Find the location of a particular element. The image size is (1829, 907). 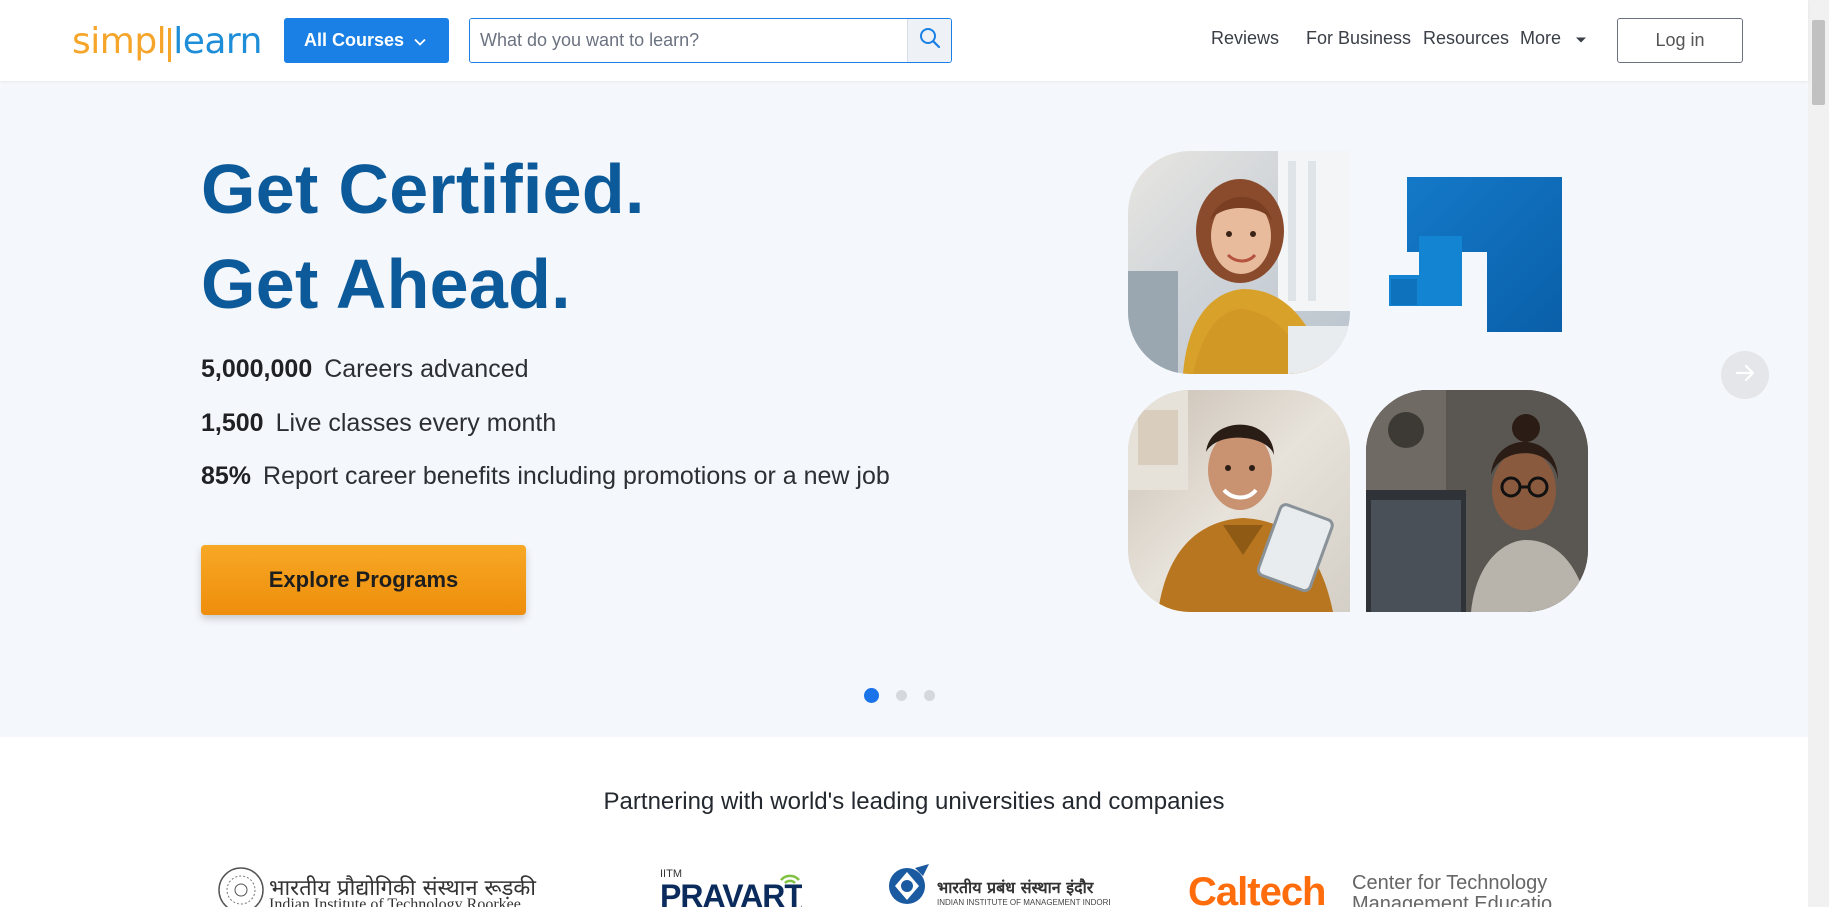

chevron-down-icon is located at coordinates (420, 43).